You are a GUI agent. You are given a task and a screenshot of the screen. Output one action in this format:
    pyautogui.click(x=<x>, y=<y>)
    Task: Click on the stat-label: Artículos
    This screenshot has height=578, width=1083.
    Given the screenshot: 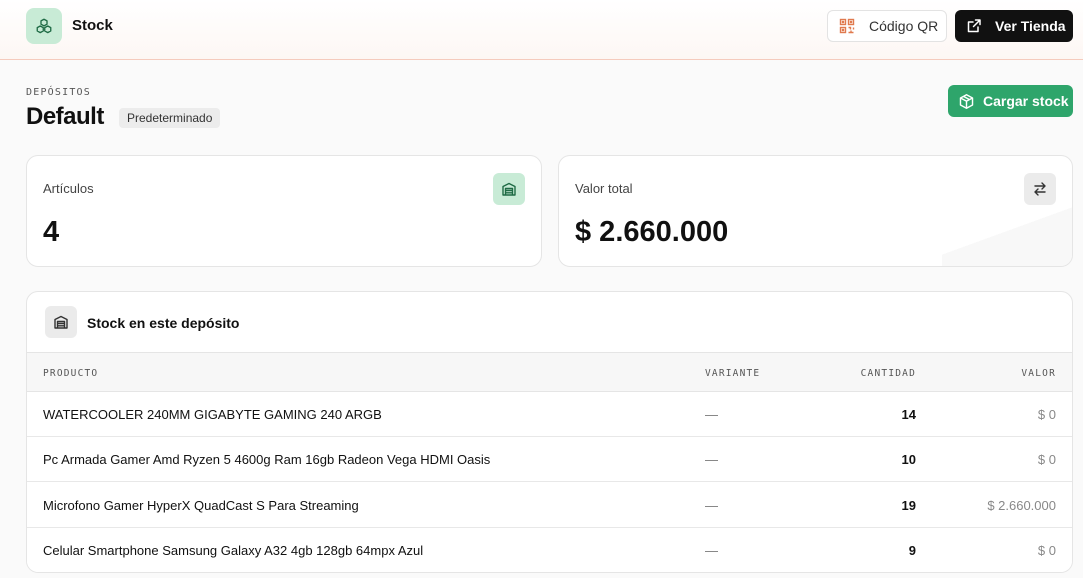 What is the action you would take?
    pyautogui.click(x=68, y=188)
    